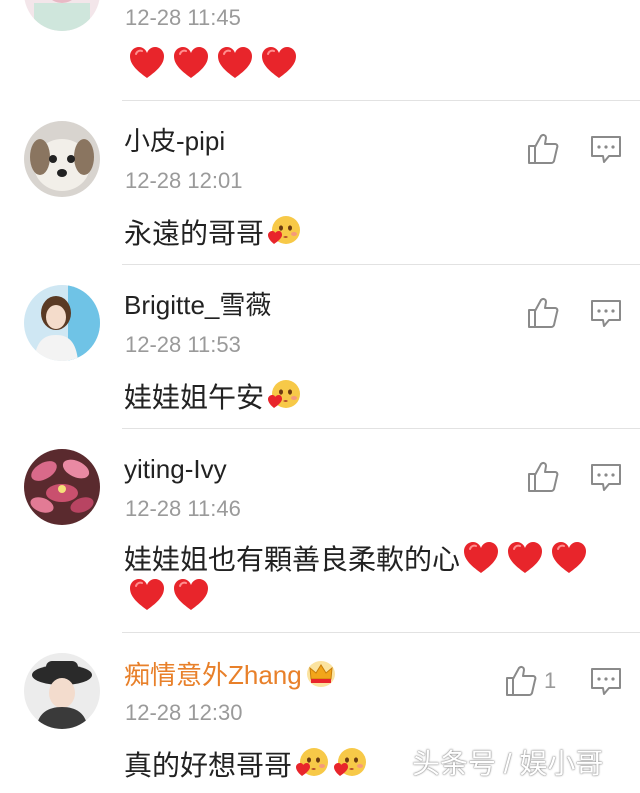 The image size is (640, 793). I want to click on crown-icon, so click(321, 674).